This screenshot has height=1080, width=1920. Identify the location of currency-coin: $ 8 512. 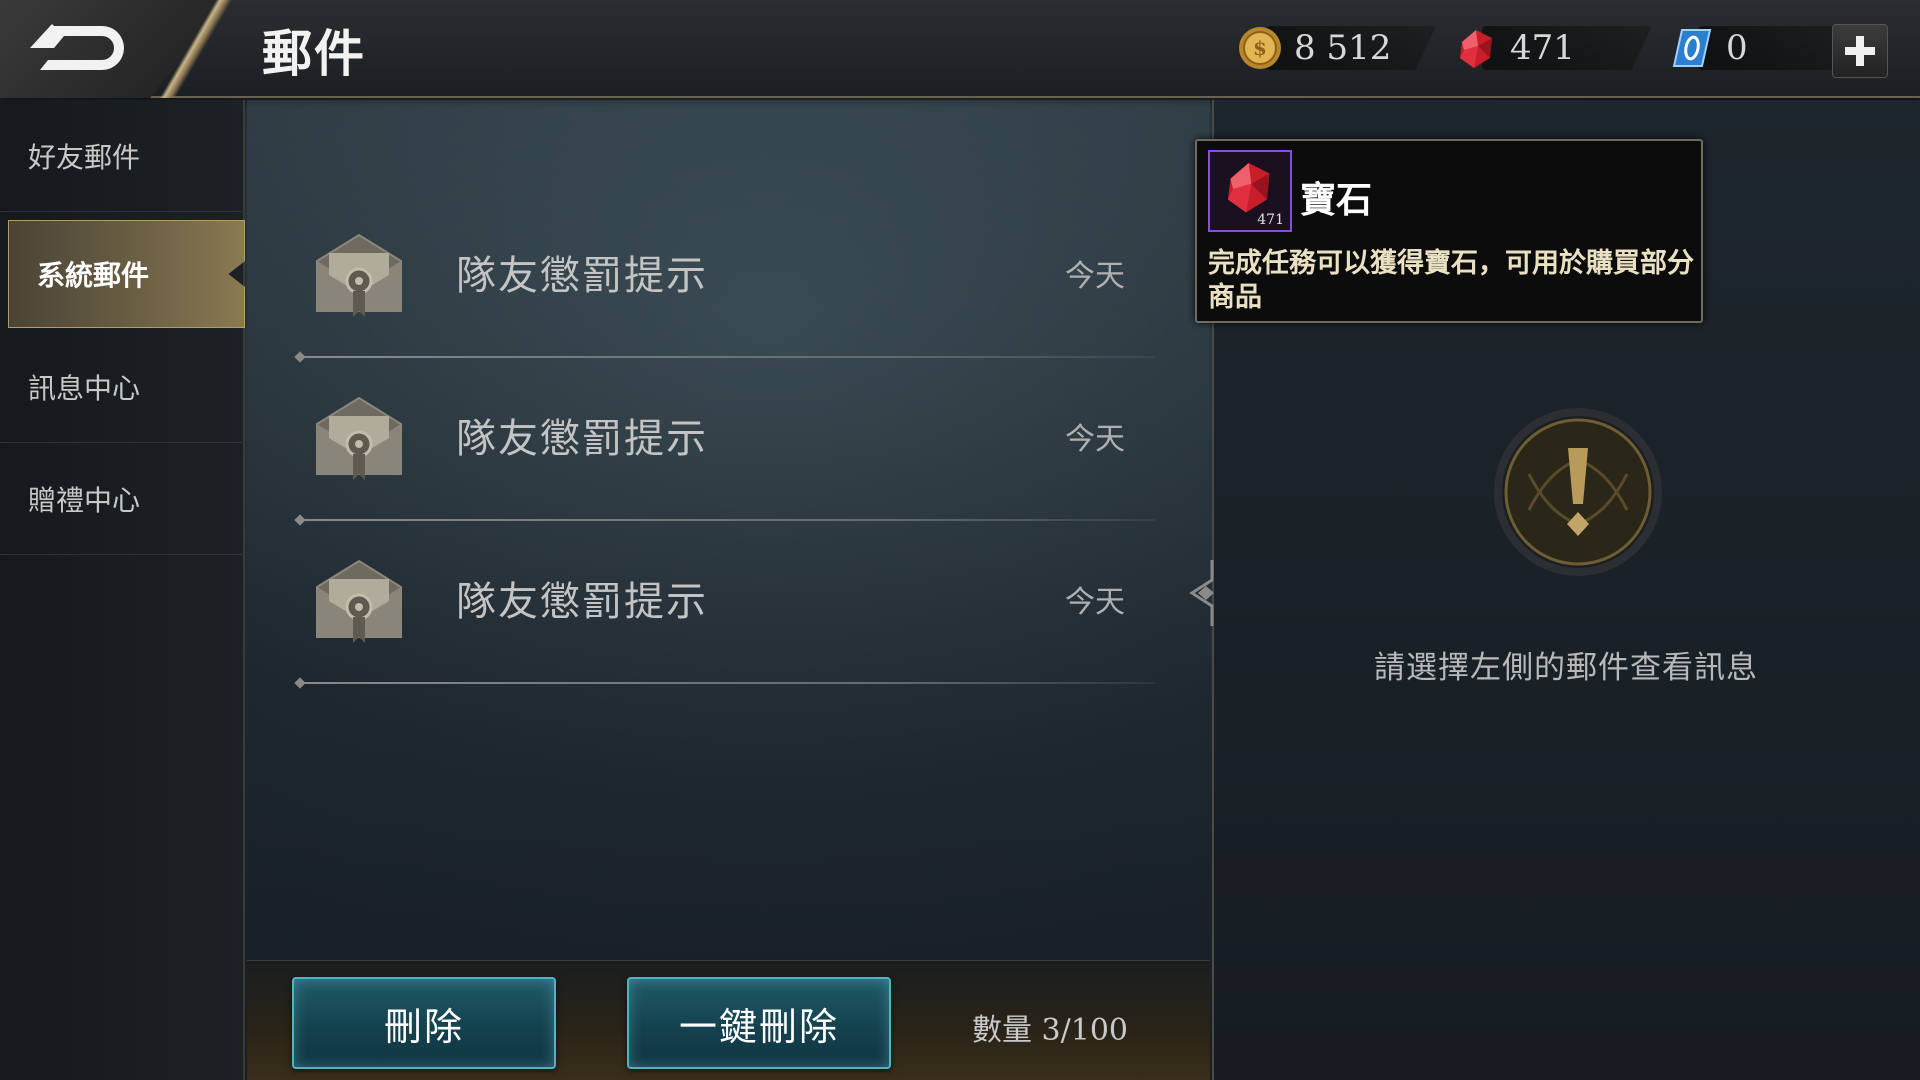
(1336, 48).